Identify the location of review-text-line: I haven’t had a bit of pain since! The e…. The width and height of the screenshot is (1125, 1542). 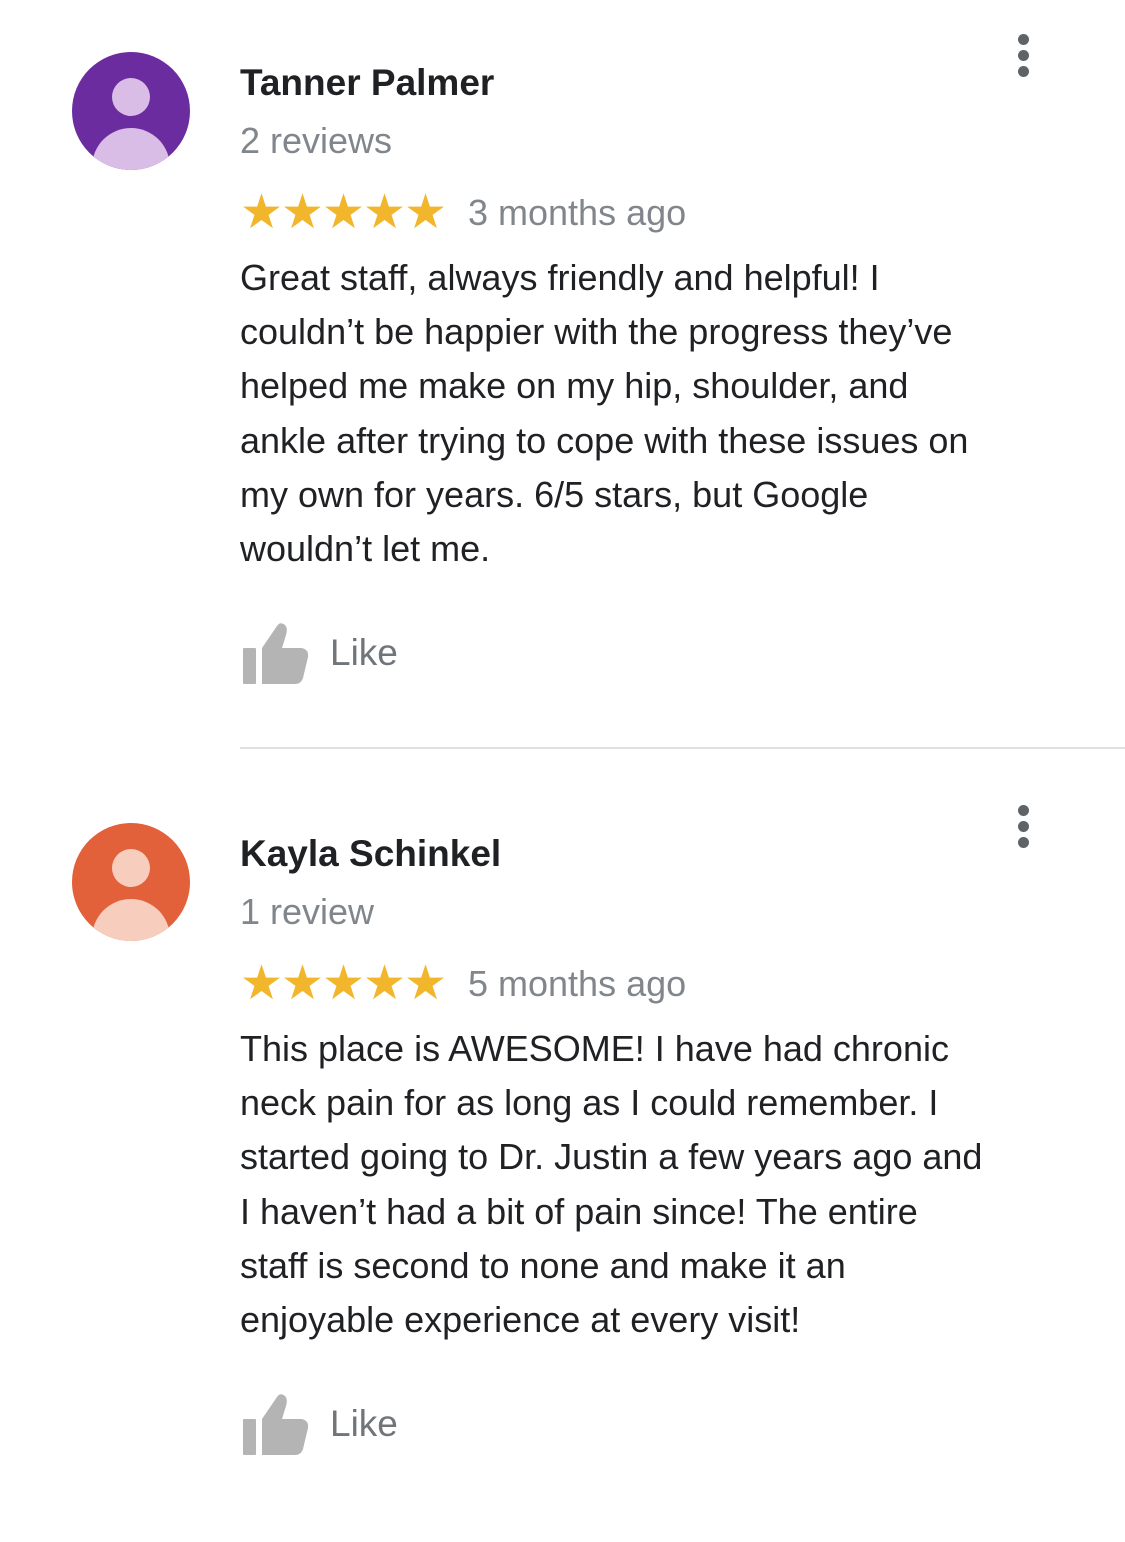
(579, 1211).